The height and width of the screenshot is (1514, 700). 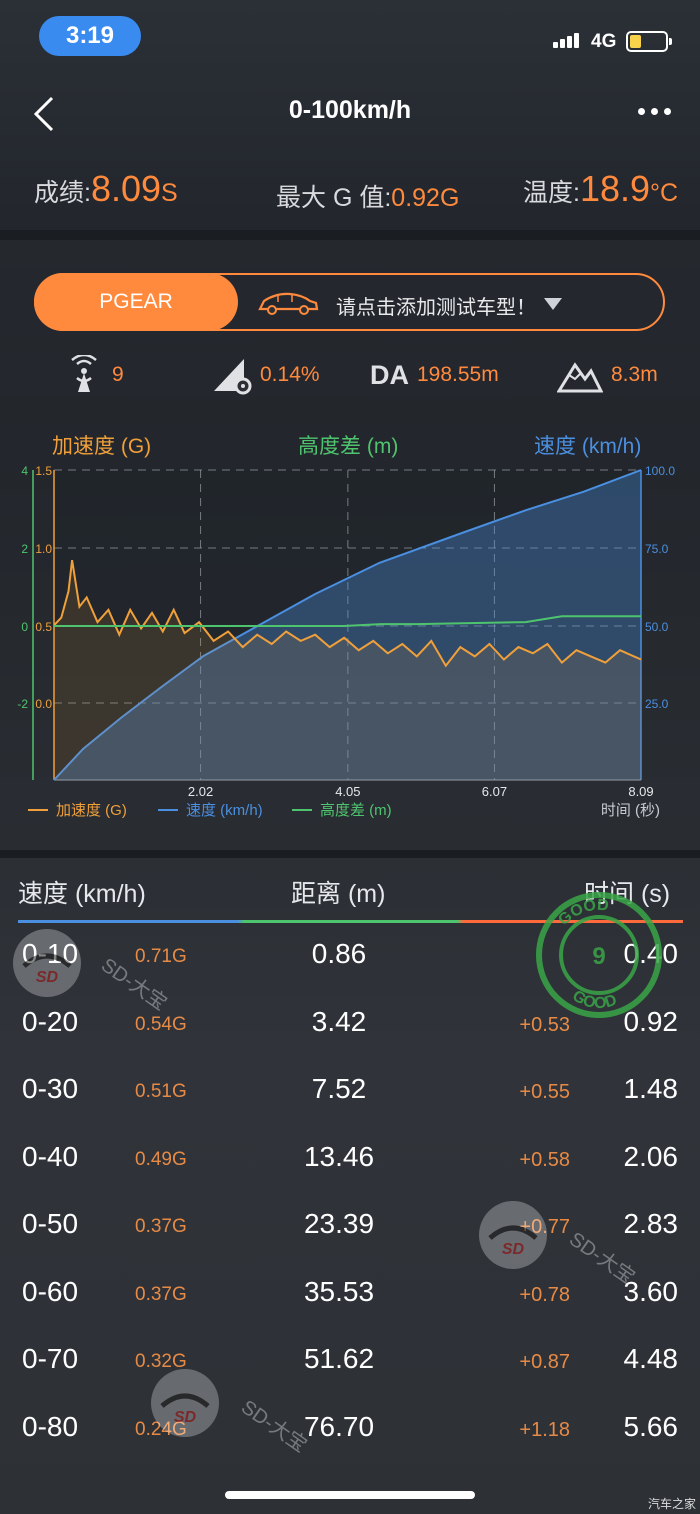 I want to click on x-tick-label: 2.02, so click(x=200, y=791).